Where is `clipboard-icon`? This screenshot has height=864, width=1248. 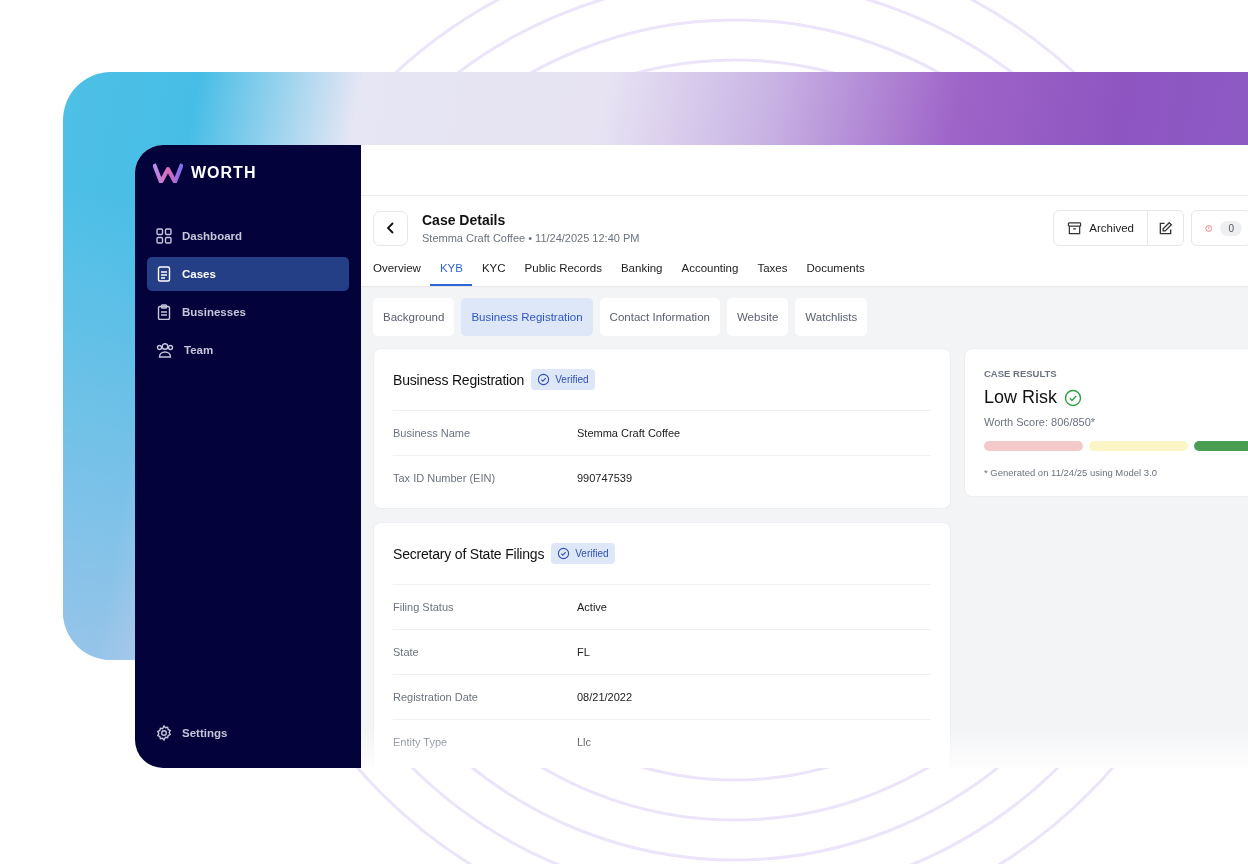 clipboard-icon is located at coordinates (164, 312).